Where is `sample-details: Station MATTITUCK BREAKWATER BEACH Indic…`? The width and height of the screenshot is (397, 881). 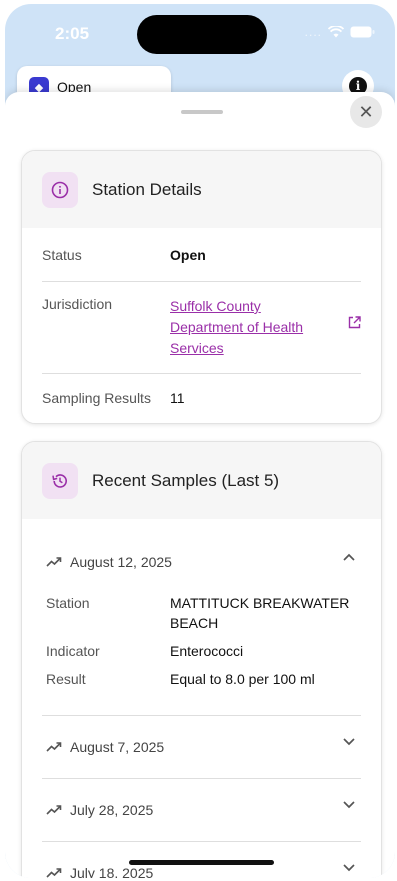 sample-details: Station MATTITUCK BREAKWATER BEACH Indic… is located at coordinates (201, 654).